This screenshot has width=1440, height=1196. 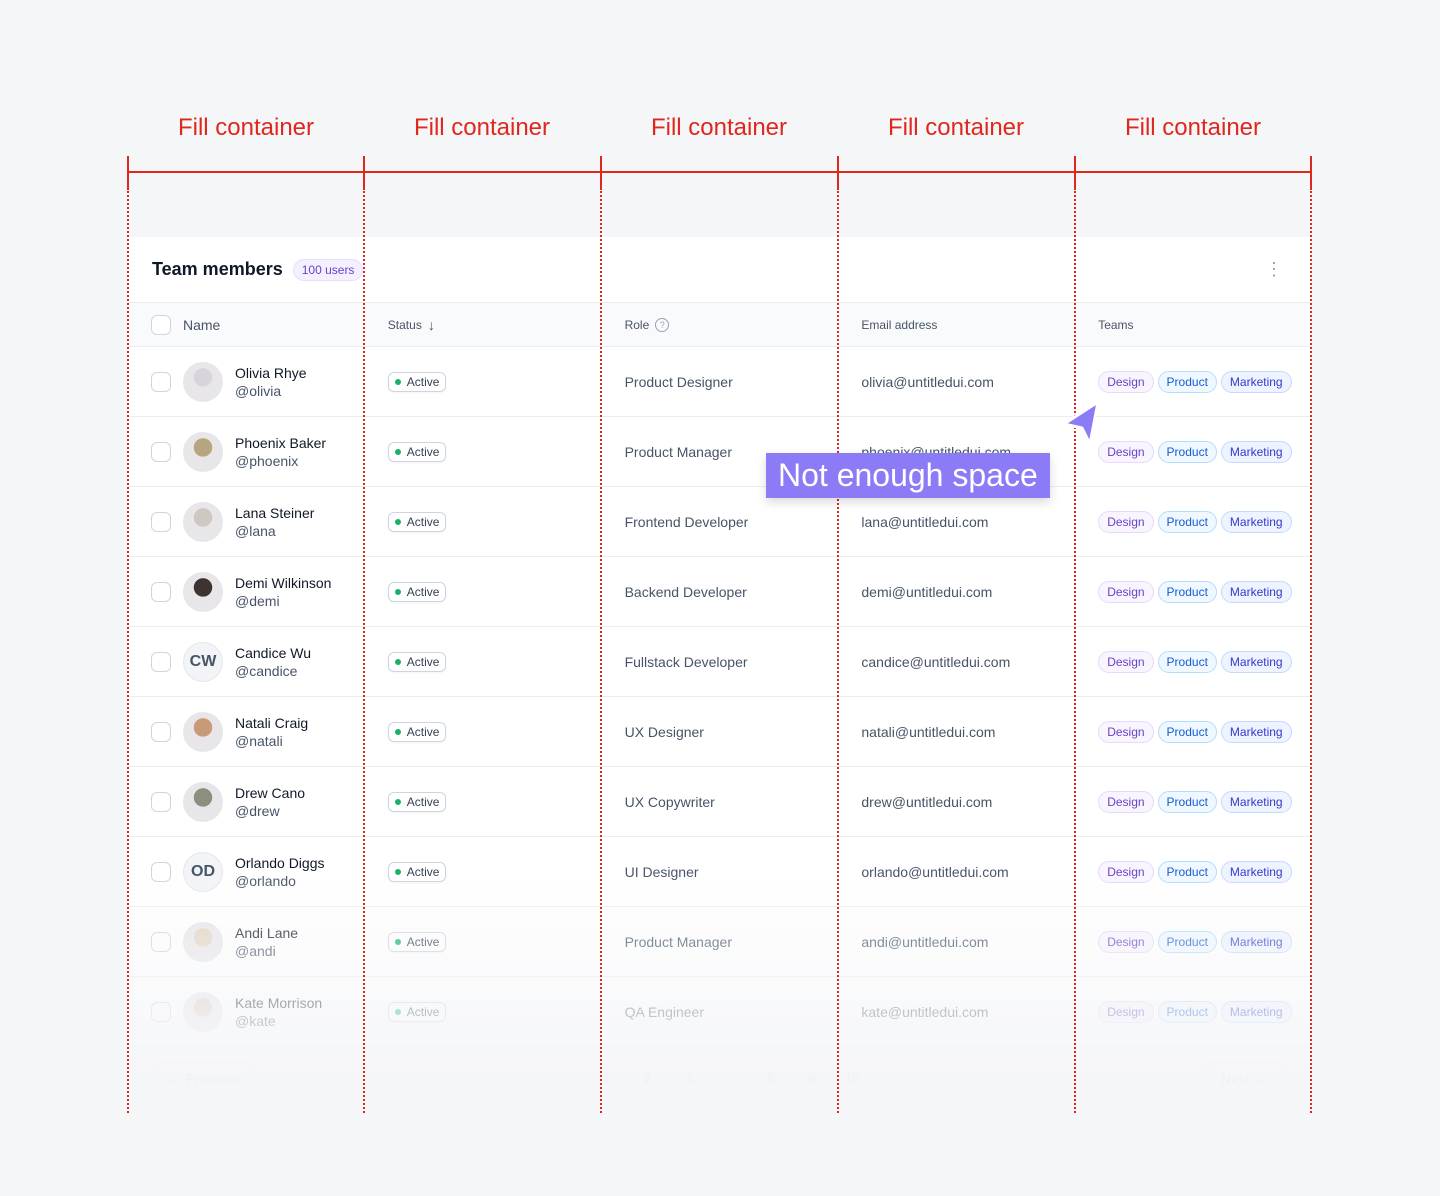 I want to click on email-cell: orlando@untitledui.com, so click(x=935, y=871).